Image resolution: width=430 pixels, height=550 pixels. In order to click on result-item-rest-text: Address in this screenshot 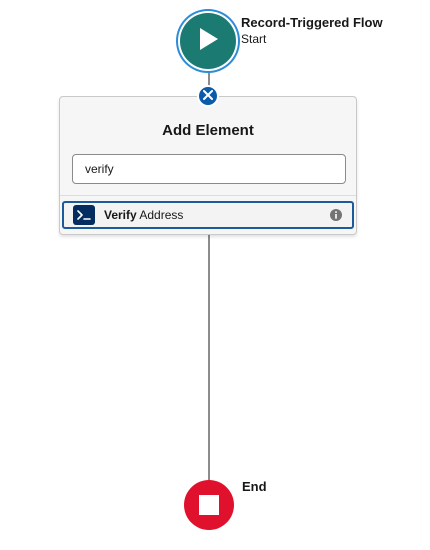, I will do `click(160, 215)`.